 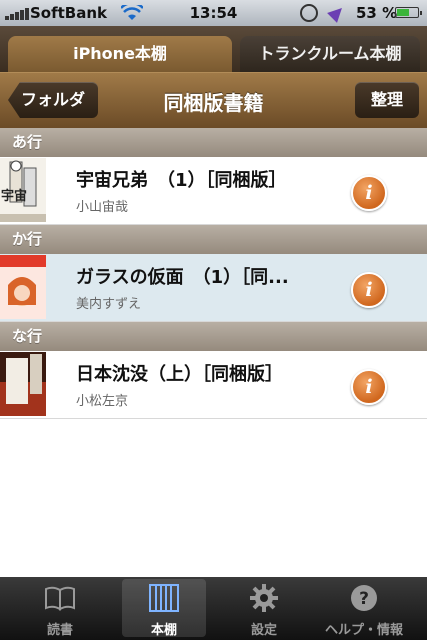 I want to click on tab-label: 読書, so click(x=59, y=630).